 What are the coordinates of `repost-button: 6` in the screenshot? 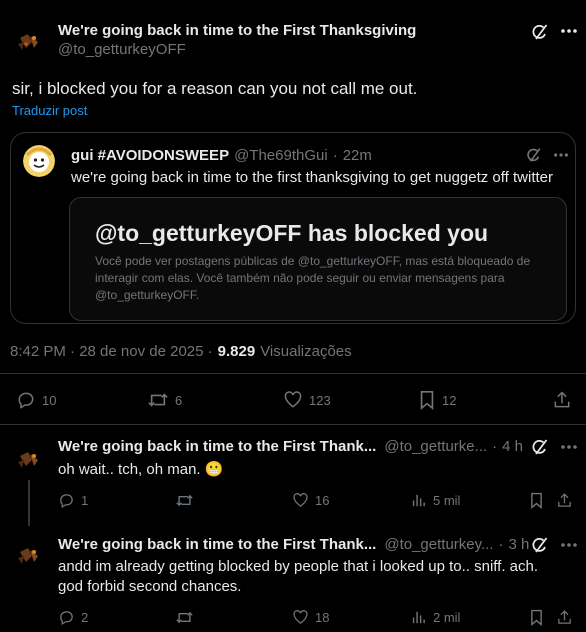 It's located at (164, 400).